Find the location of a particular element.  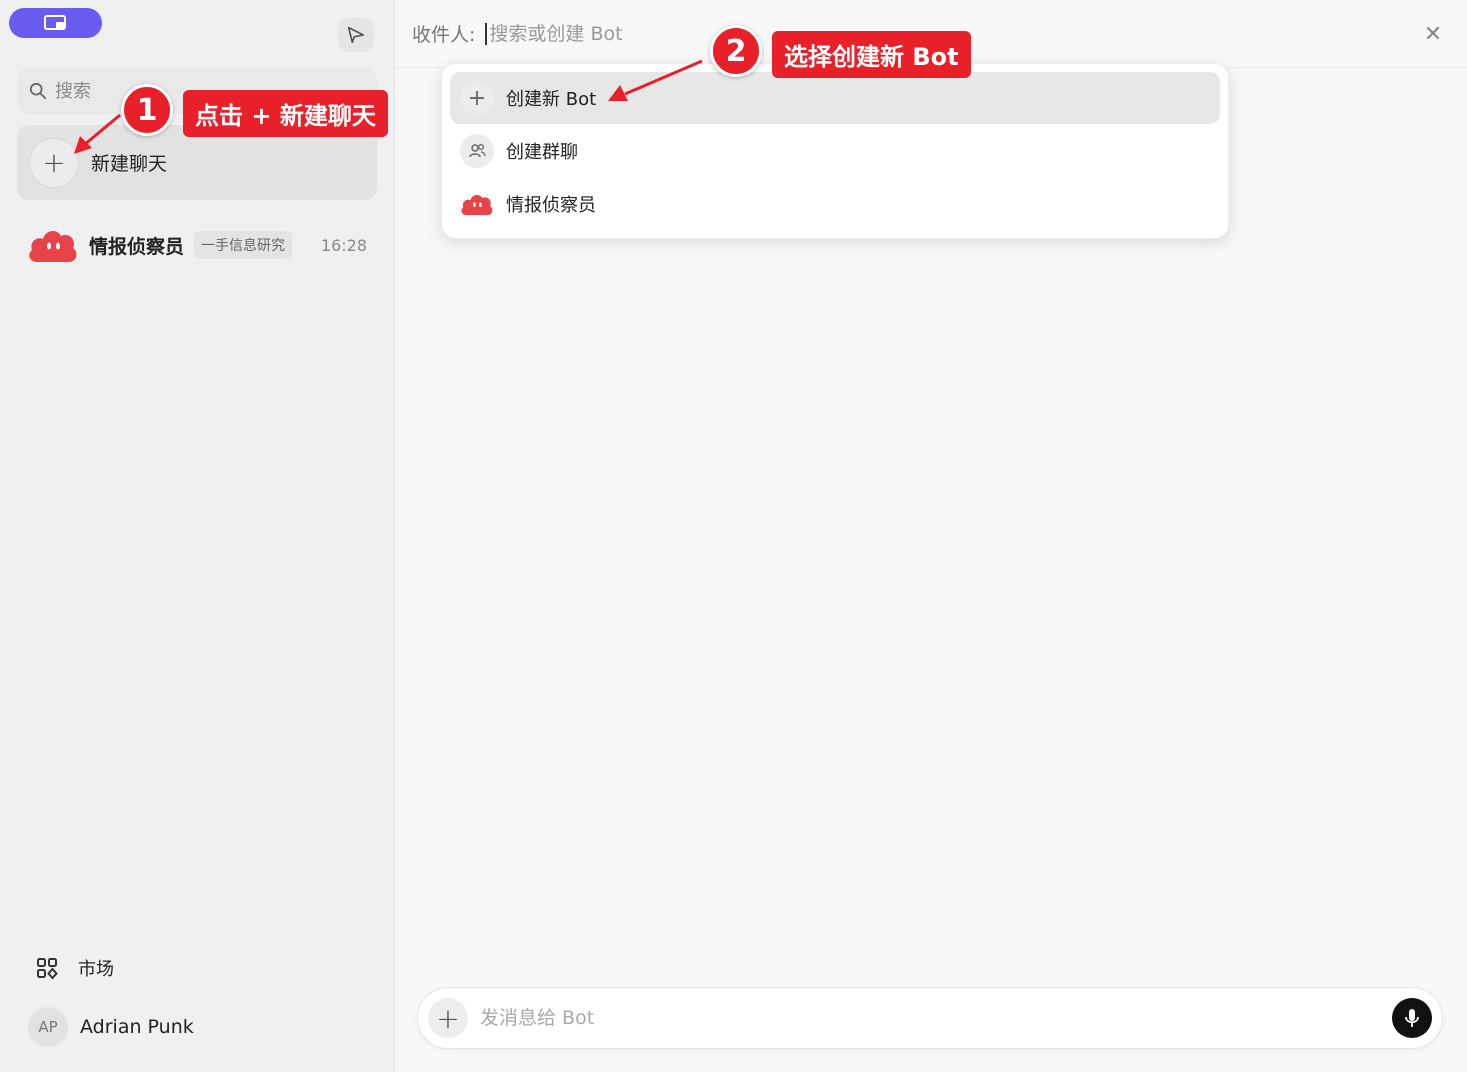

grid-icon is located at coordinates (47, 969).